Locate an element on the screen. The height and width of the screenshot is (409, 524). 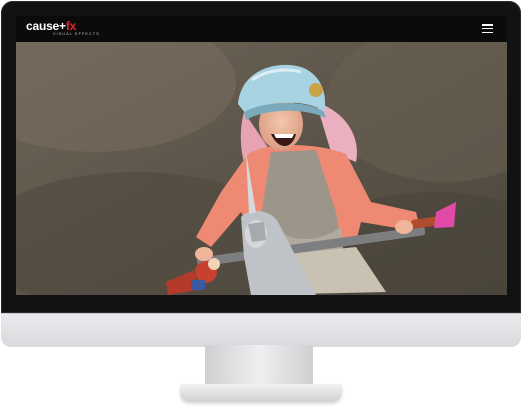
logo-tagline: VISUAL EFFECTS is located at coordinates (76, 34).